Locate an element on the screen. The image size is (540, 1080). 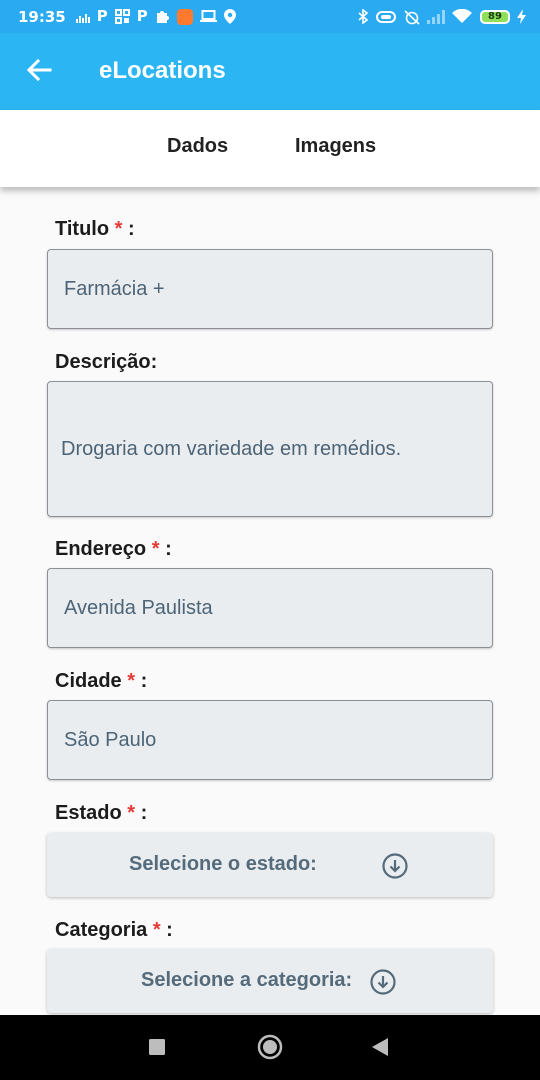
location-pin-icon is located at coordinates (229, 16).